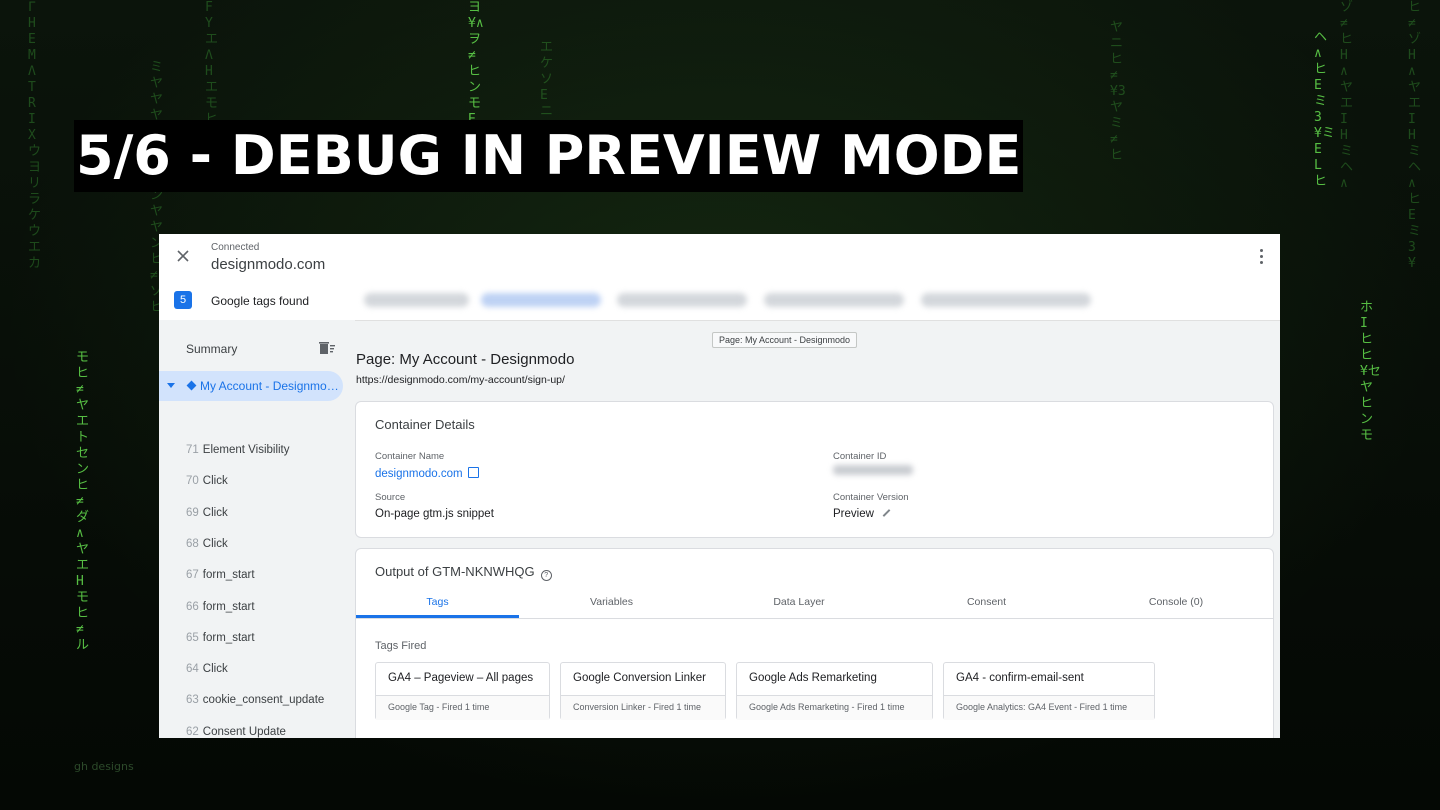  Describe the element at coordinates (1347, 95) in the screenshot. I see `matrix-rain-column: ゾ≠ヒH∧ヤエIHミヘ∧` at that location.